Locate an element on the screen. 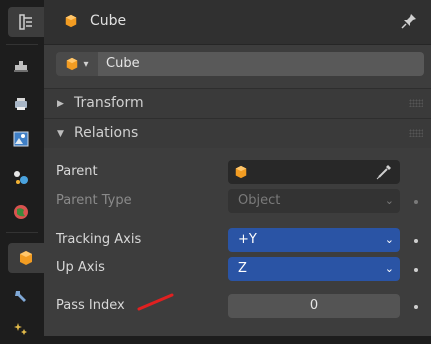  parent-type-label: Parent Type is located at coordinates (94, 200).